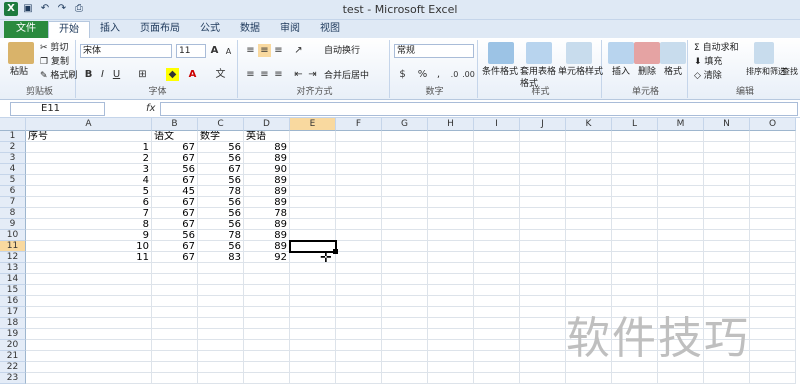 The image size is (800, 392). What do you see at coordinates (359, 124) in the screenshot?
I see `column-header-F: F` at bounding box center [359, 124].